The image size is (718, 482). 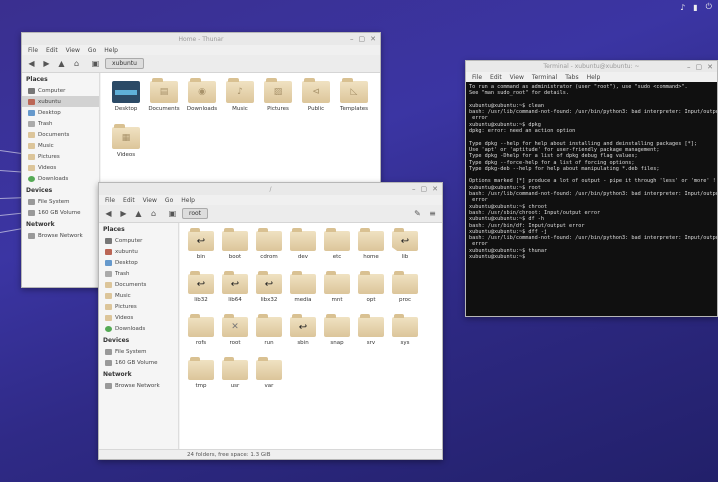 I want to click on menu-tabs: Tabs, so click(x=571, y=77).